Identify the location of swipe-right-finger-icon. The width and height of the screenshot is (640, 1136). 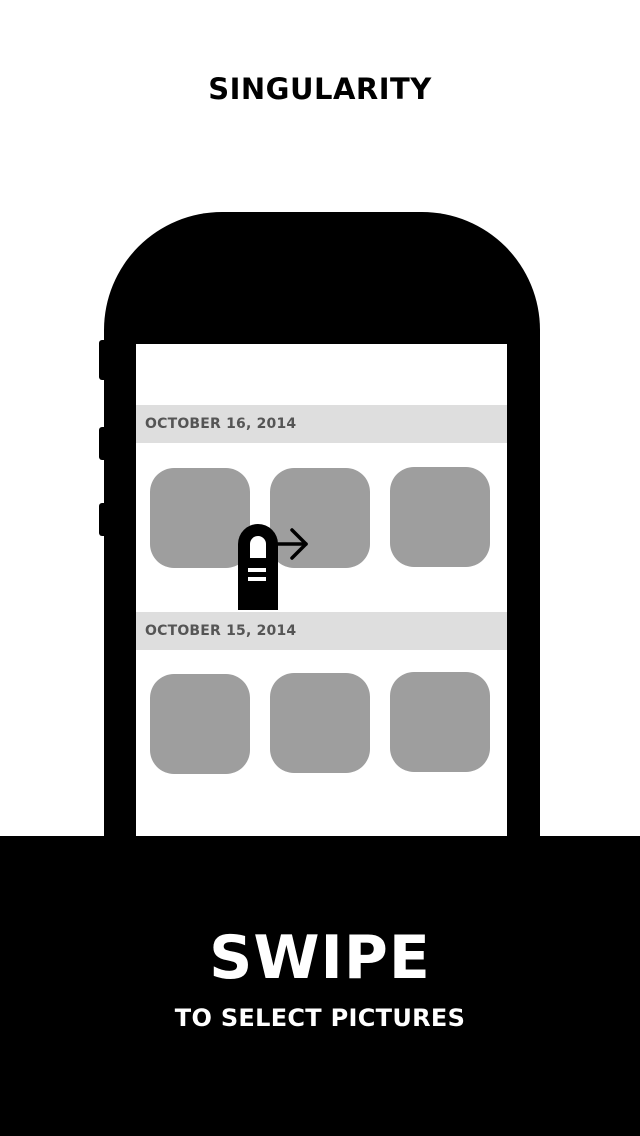
(273, 567).